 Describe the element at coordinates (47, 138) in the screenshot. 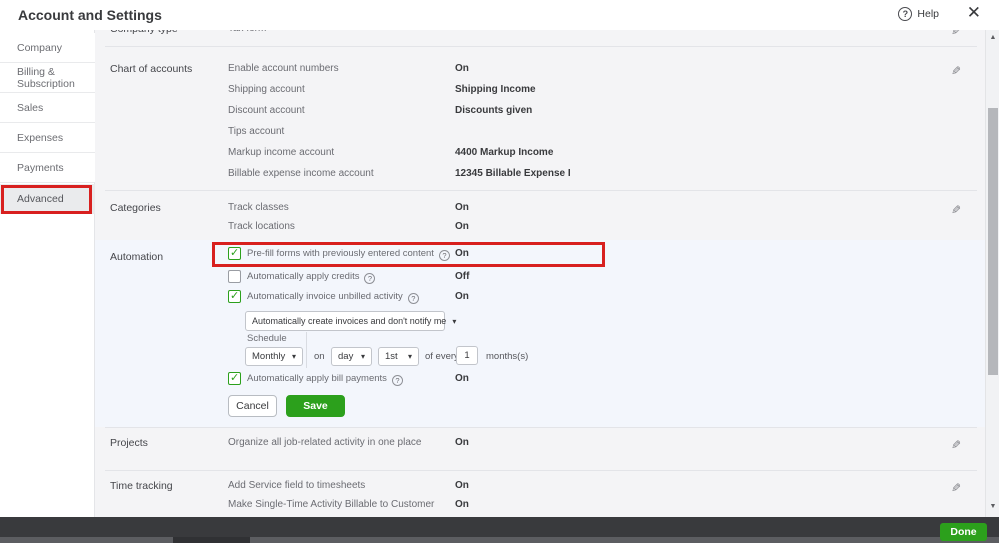

I see `sidebar-item-expenses: Expenses` at that location.